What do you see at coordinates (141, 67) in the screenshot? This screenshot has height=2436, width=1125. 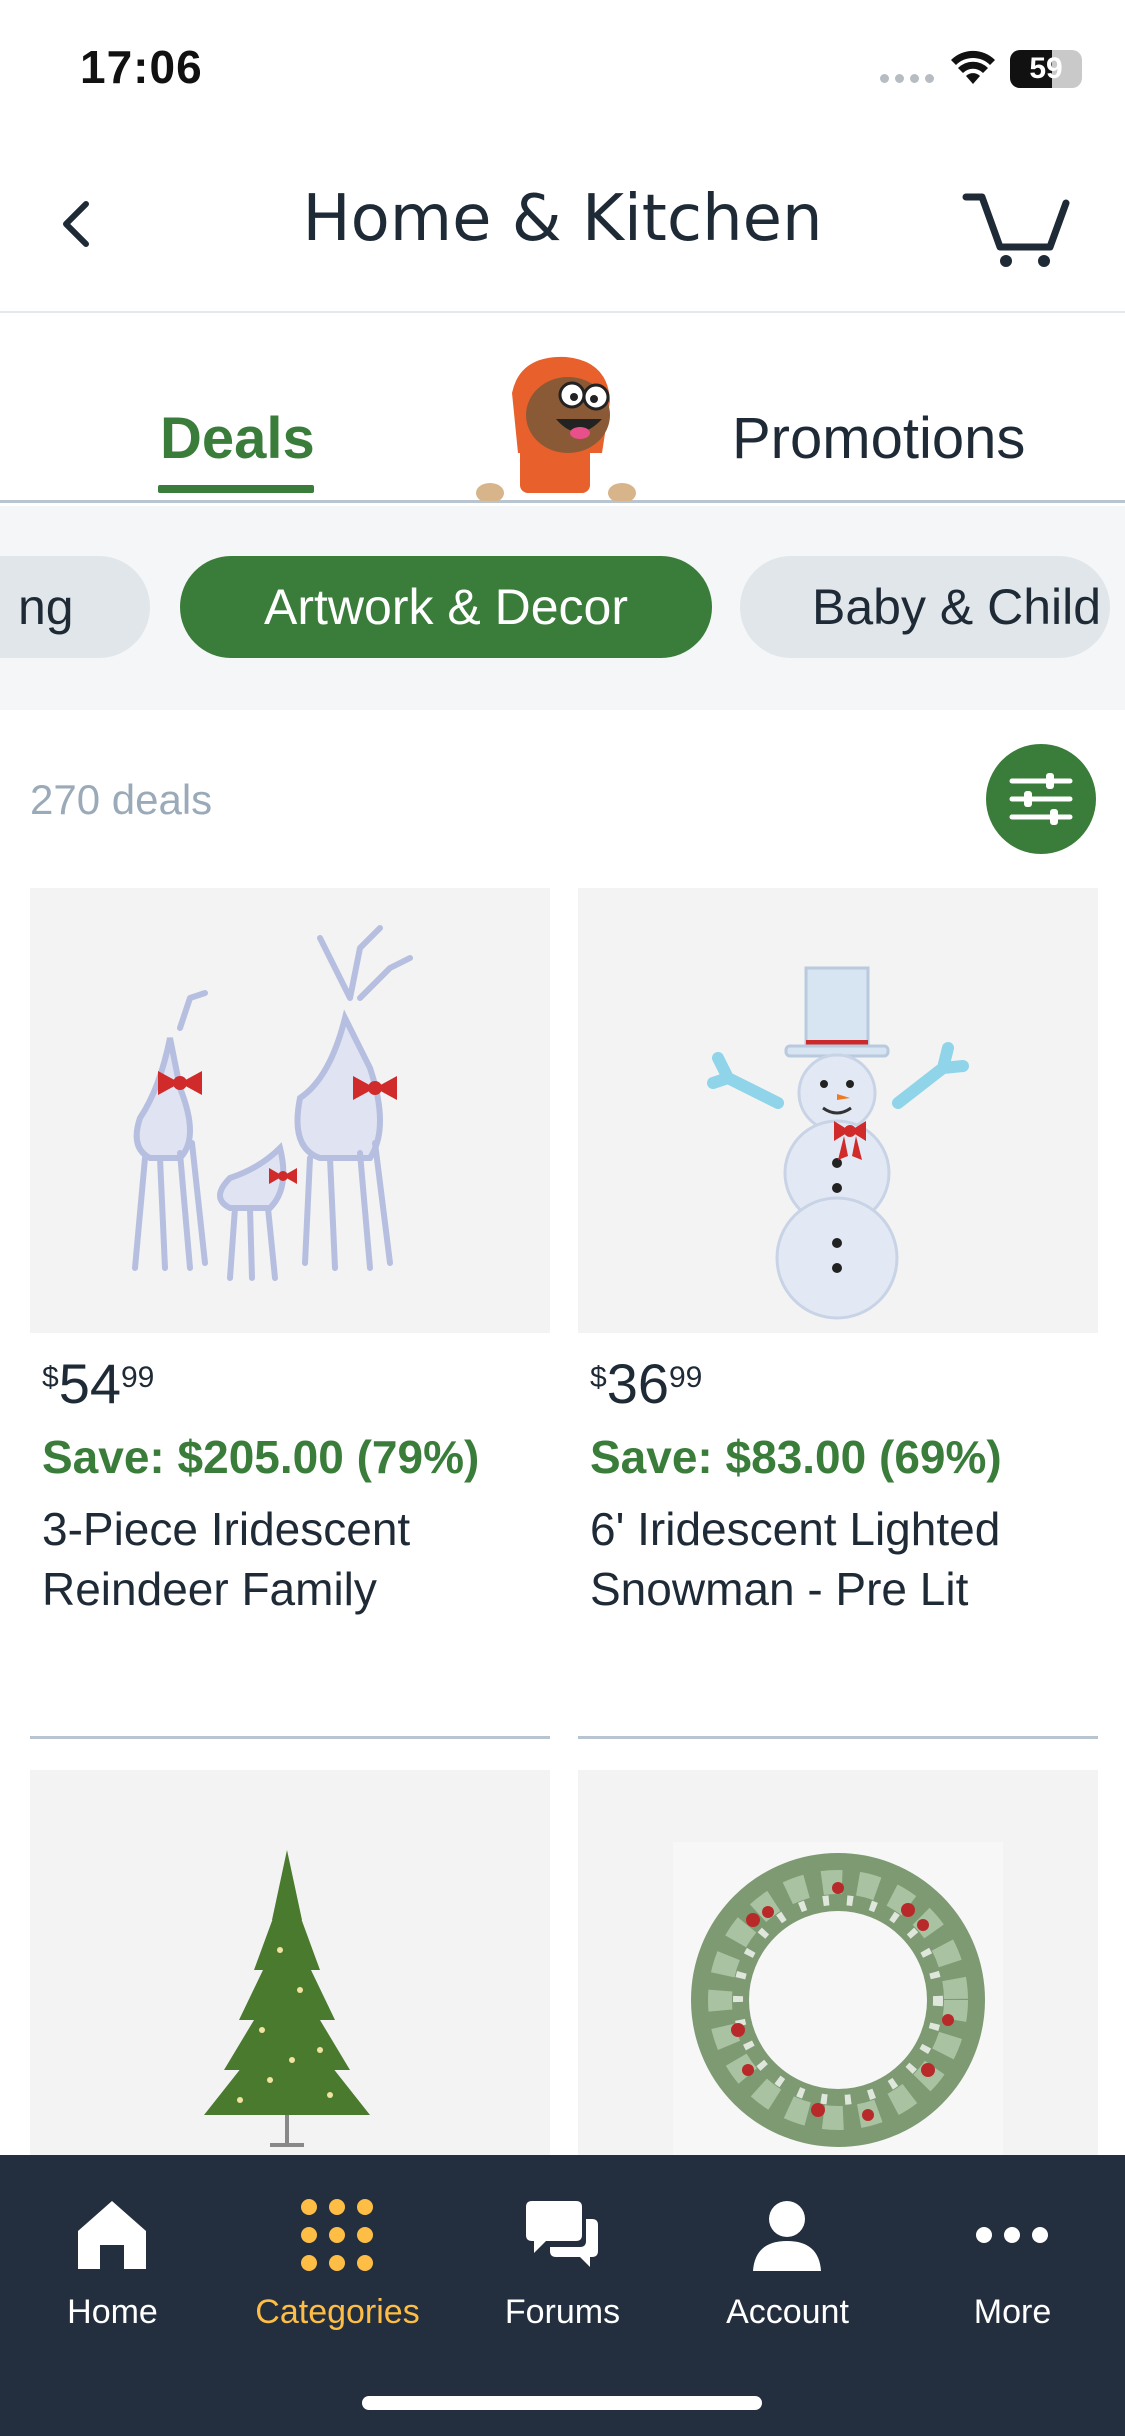 I see `status-time: 17:06` at bounding box center [141, 67].